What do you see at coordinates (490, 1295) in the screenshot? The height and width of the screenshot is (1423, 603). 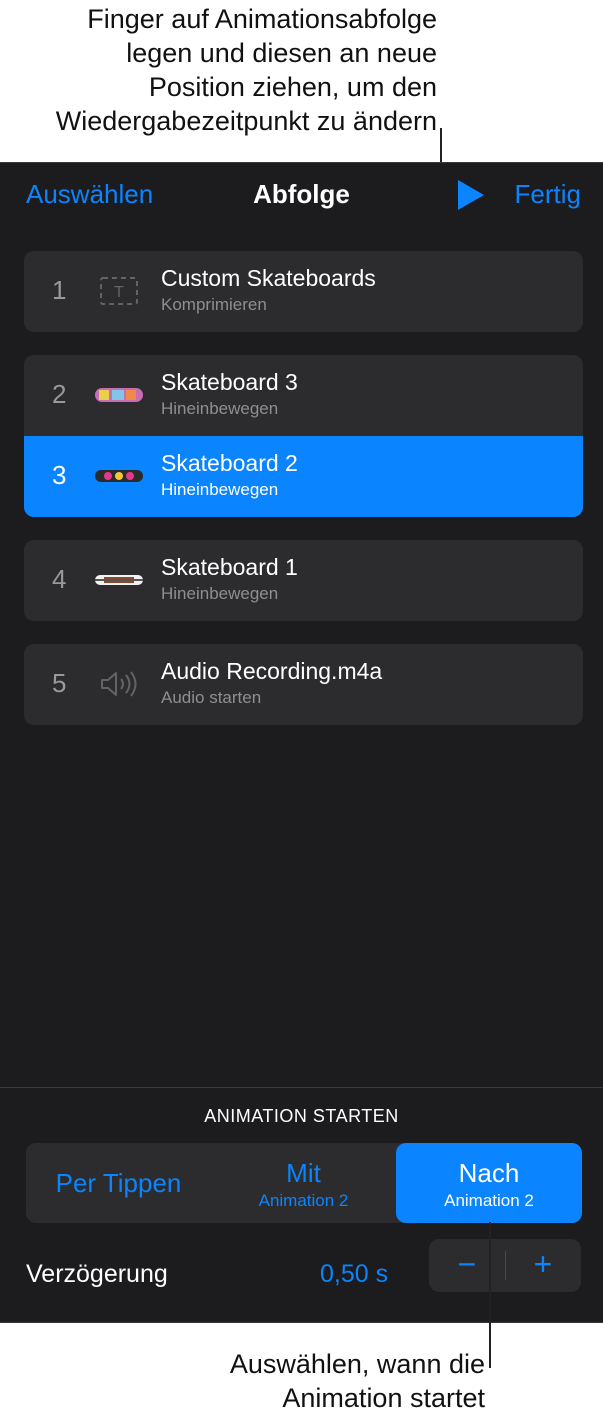 I see `callout-leader-line` at bounding box center [490, 1295].